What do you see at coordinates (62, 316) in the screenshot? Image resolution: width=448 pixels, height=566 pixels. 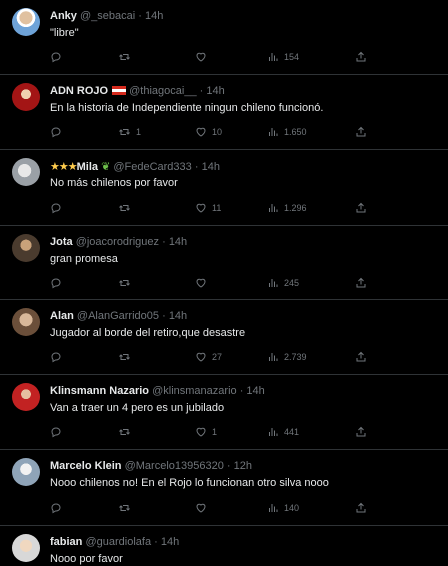 I see `display-name: Alan` at bounding box center [62, 316].